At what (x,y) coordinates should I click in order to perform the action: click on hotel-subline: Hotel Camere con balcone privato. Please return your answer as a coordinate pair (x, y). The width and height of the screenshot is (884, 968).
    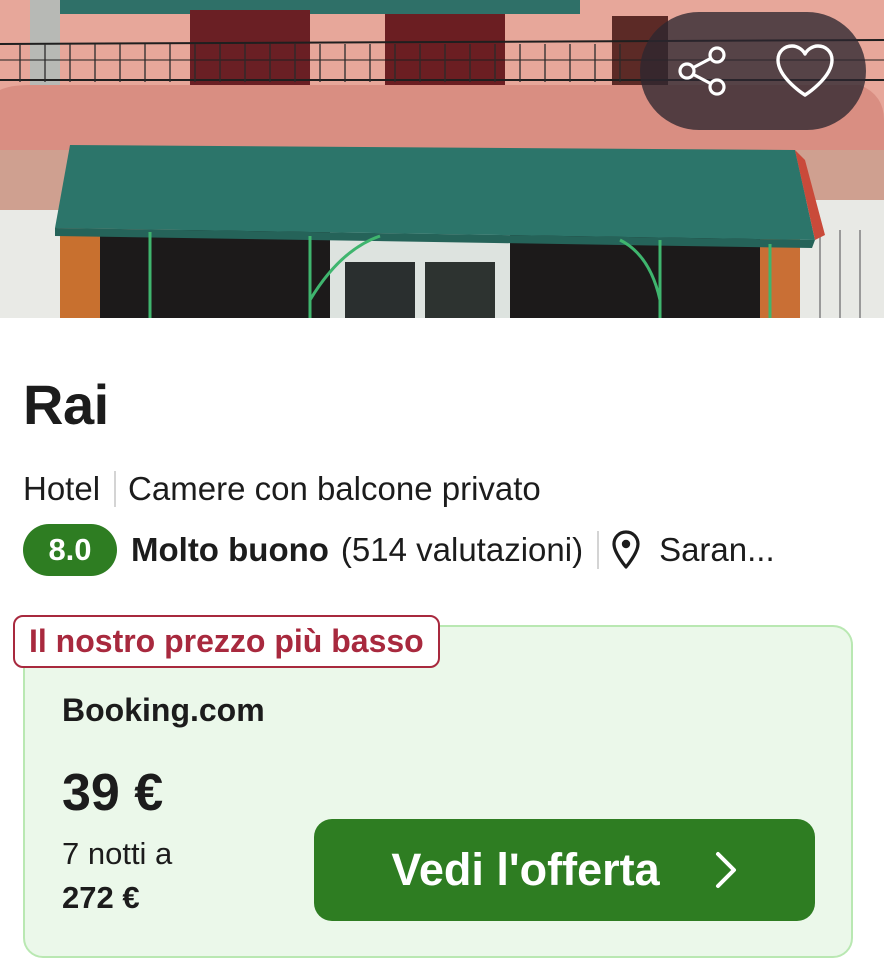
    Looking at the image, I should click on (282, 489).